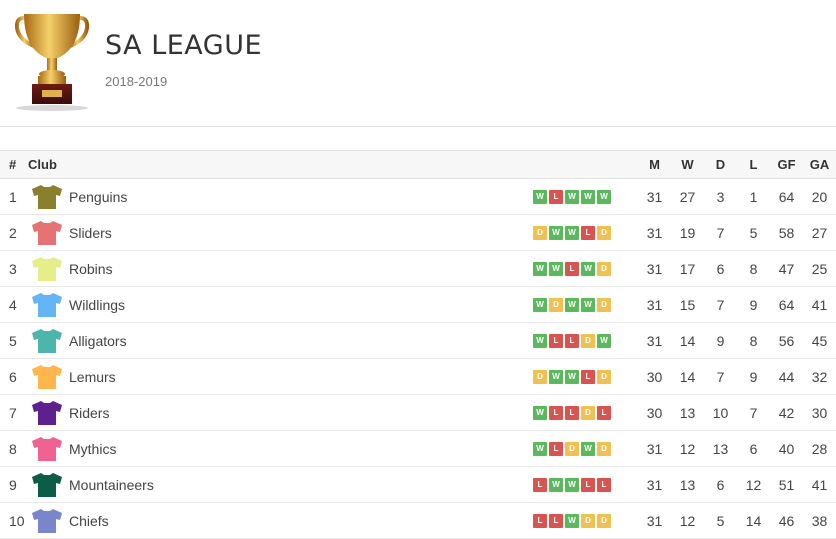  What do you see at coordinates (280, 449) in the screenshot?
I see `club-cell: Mythics` at bounding box center [280, 449].